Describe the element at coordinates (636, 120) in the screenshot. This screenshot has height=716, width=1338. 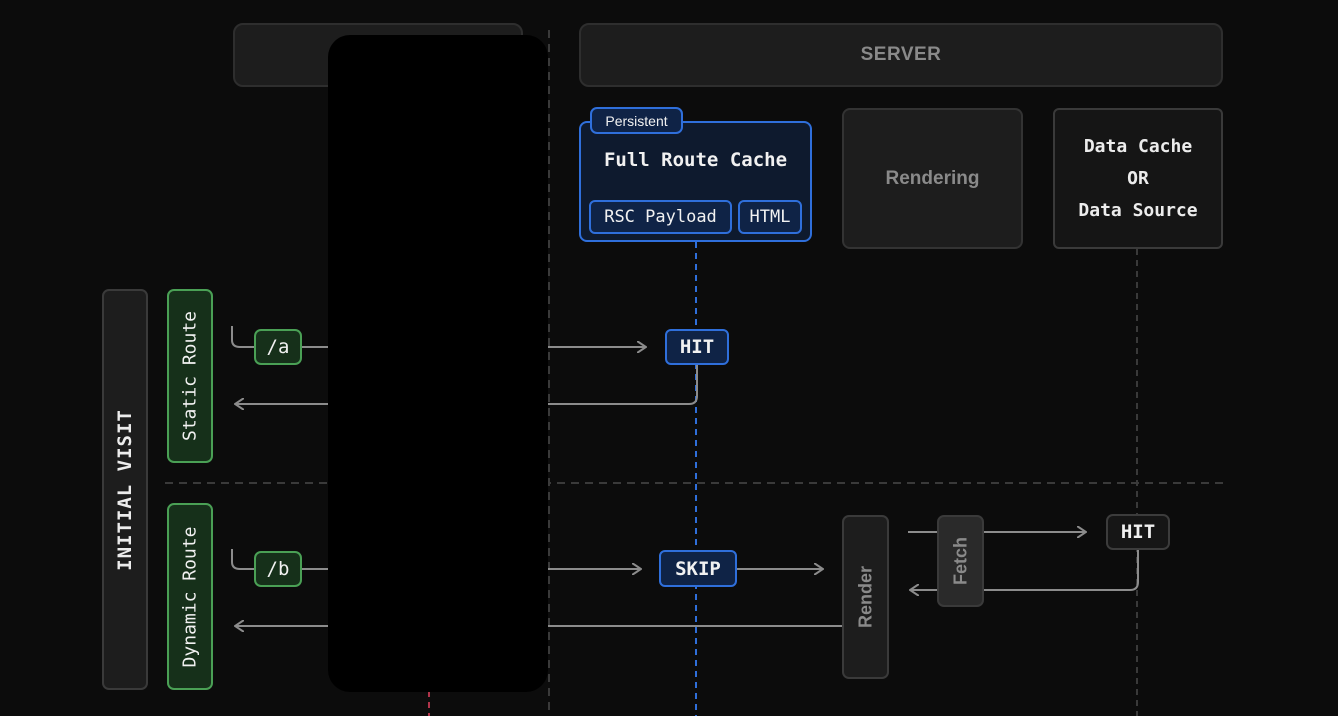
I see `persistent-badge: Persistent` at that location.